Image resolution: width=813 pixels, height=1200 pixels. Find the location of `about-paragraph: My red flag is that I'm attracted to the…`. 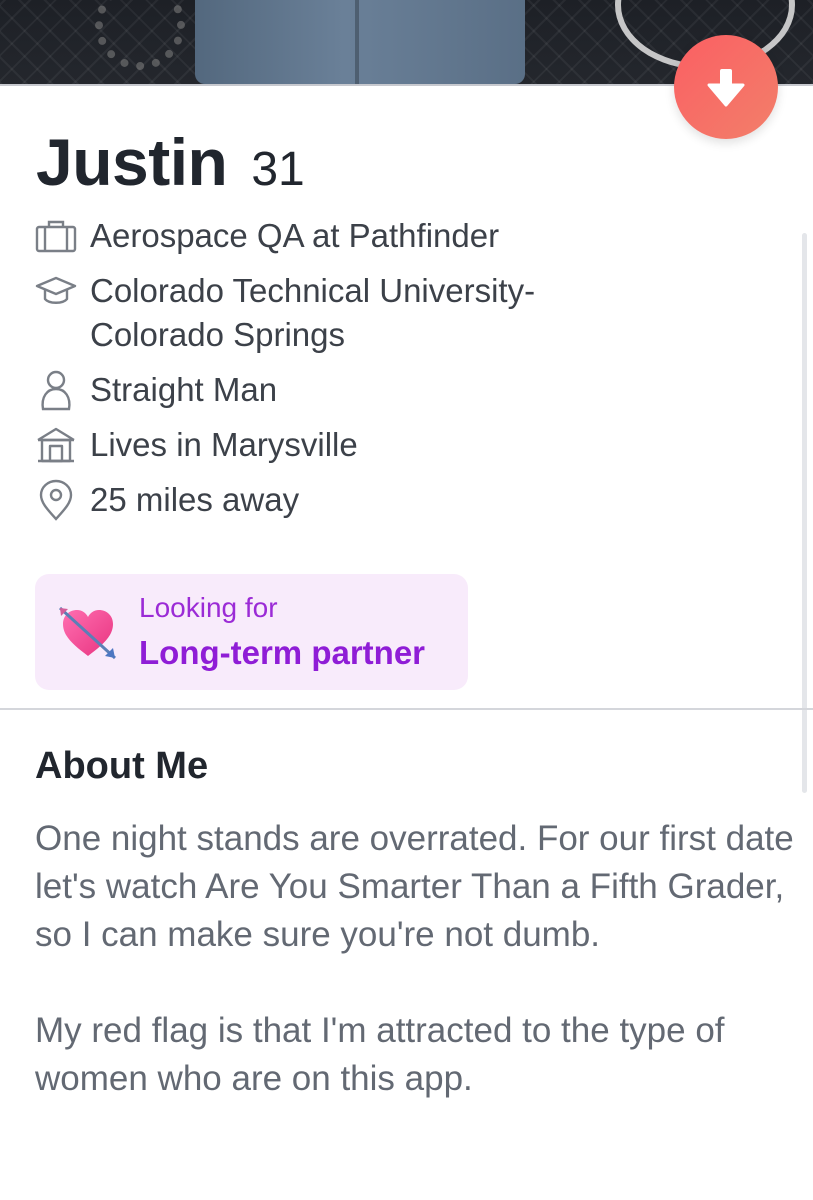

about-paragraph: My red flag is that I'm attracted to the… is located at coordinates (380, 1054).